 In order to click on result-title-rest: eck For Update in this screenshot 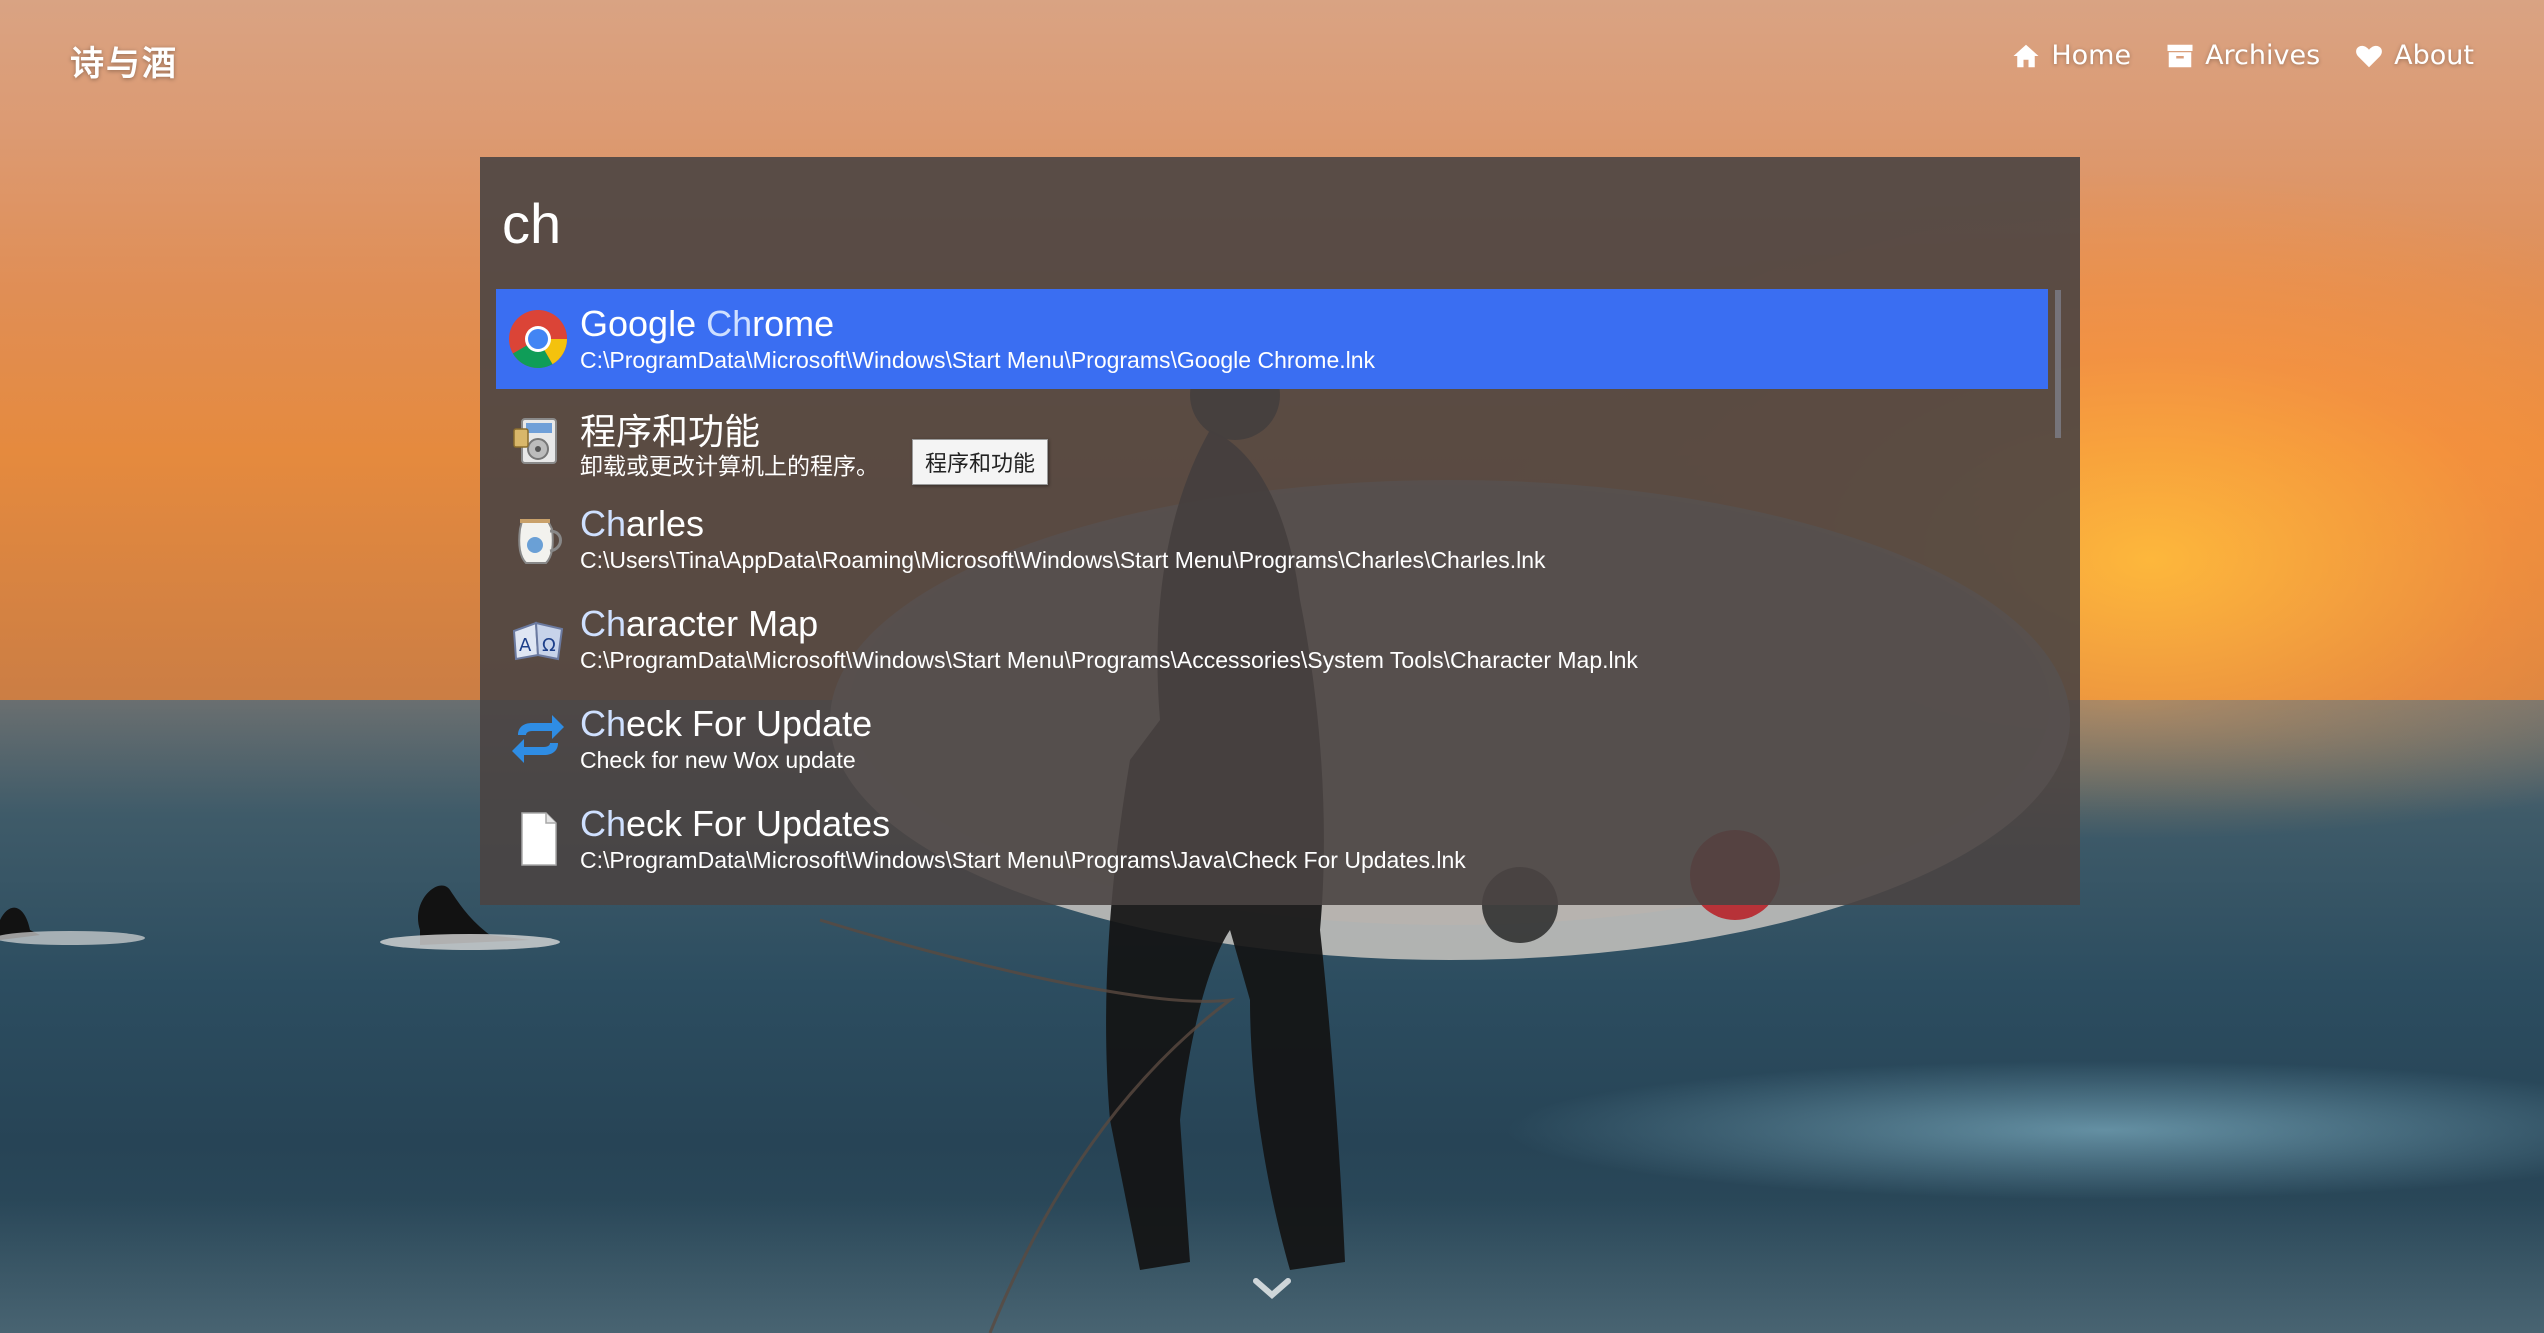, I will do `click(749, 723)`.